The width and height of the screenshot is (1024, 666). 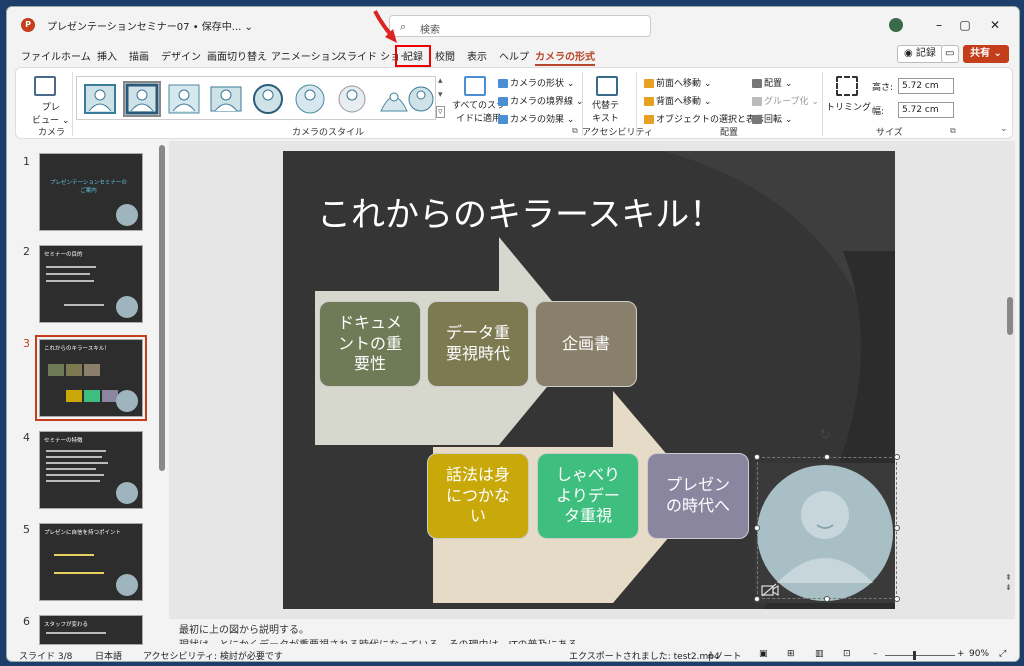 I want to click on editor-scrollbar, so click(x=1010, y=316).